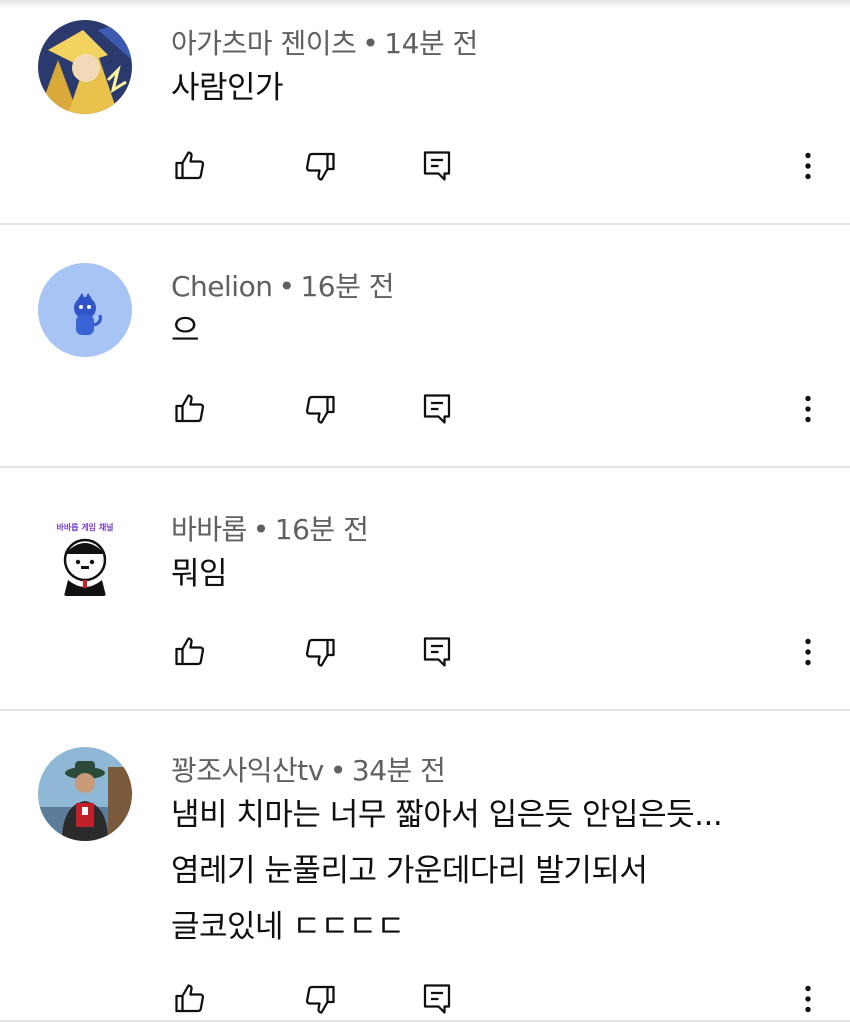 This screenshot has width=850, height=1022. What do you see at coordinates (247, 770) in the screenshot?
I see `comment-author: 꽝조사익산tv` at bounding box center [247, 770].